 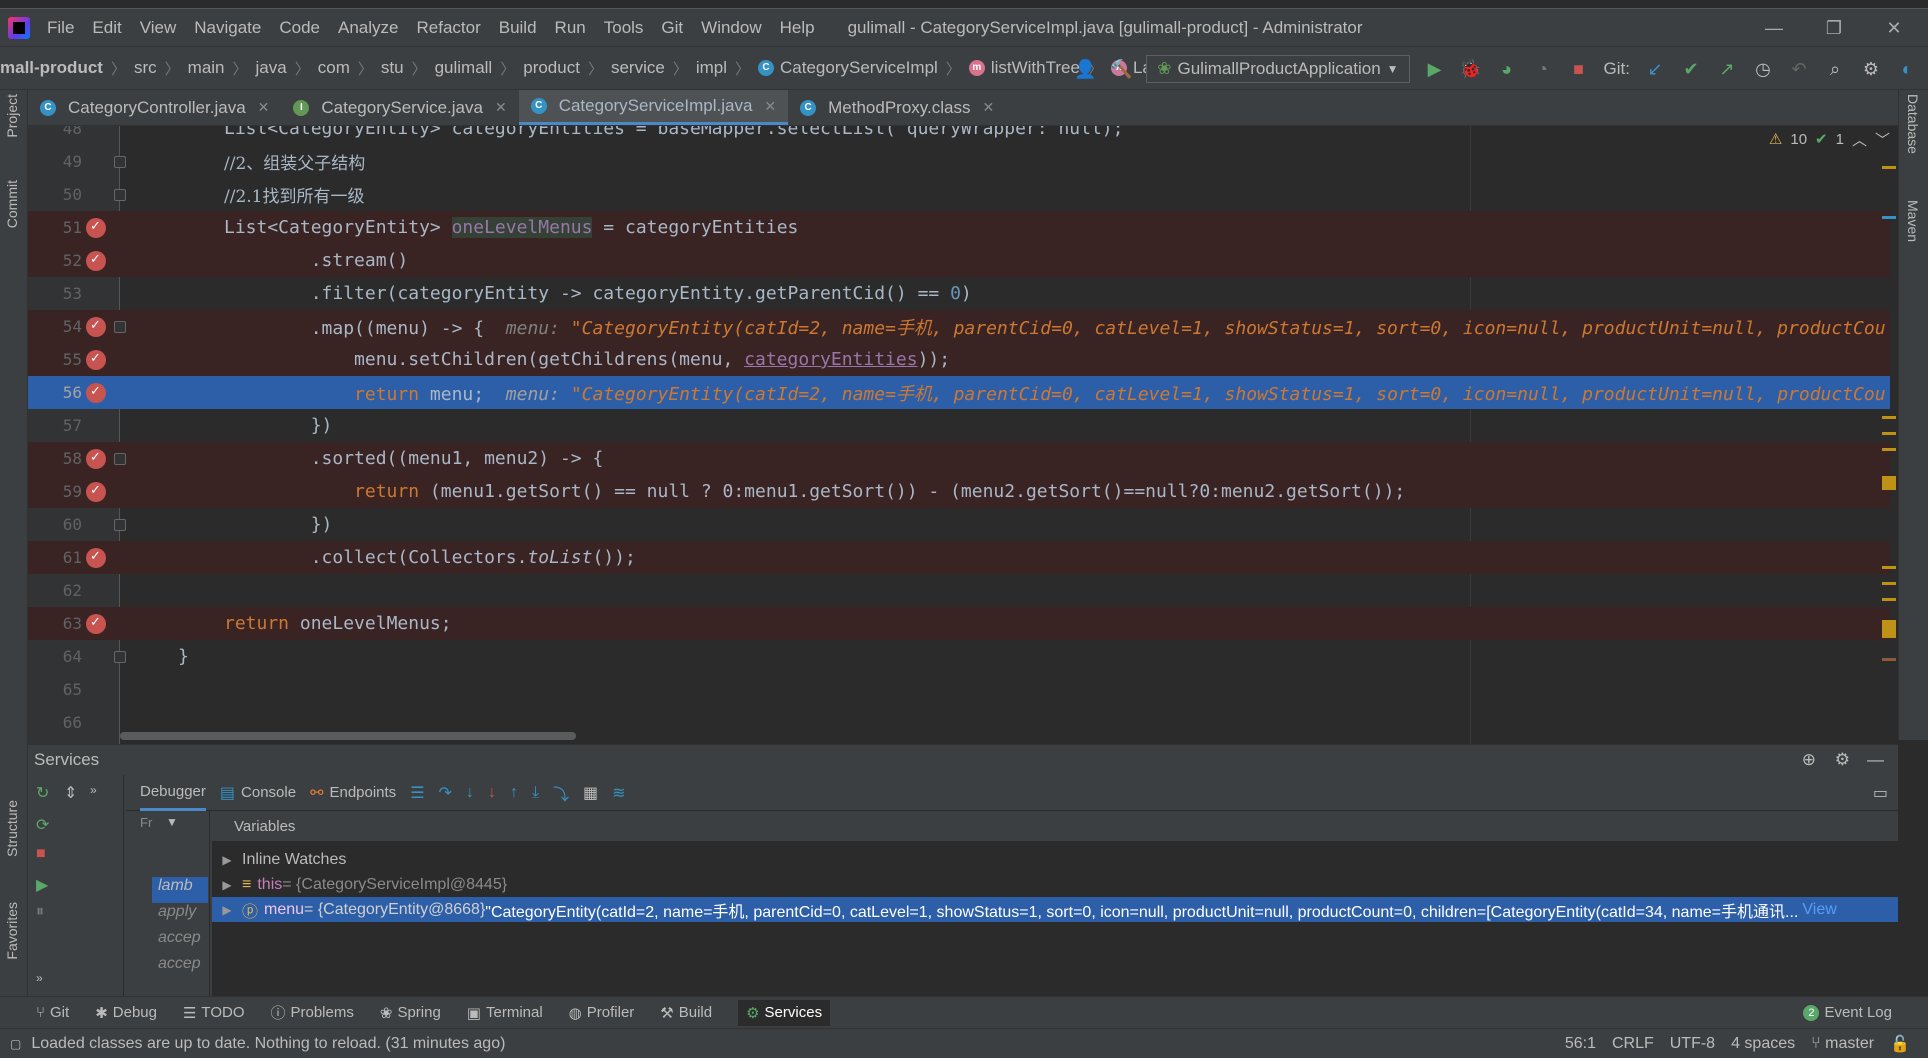 What do you see at coordinates (1907, 69) in the screenshot?
I see `update-icon: ◐` at bounding box center [1907, 69].